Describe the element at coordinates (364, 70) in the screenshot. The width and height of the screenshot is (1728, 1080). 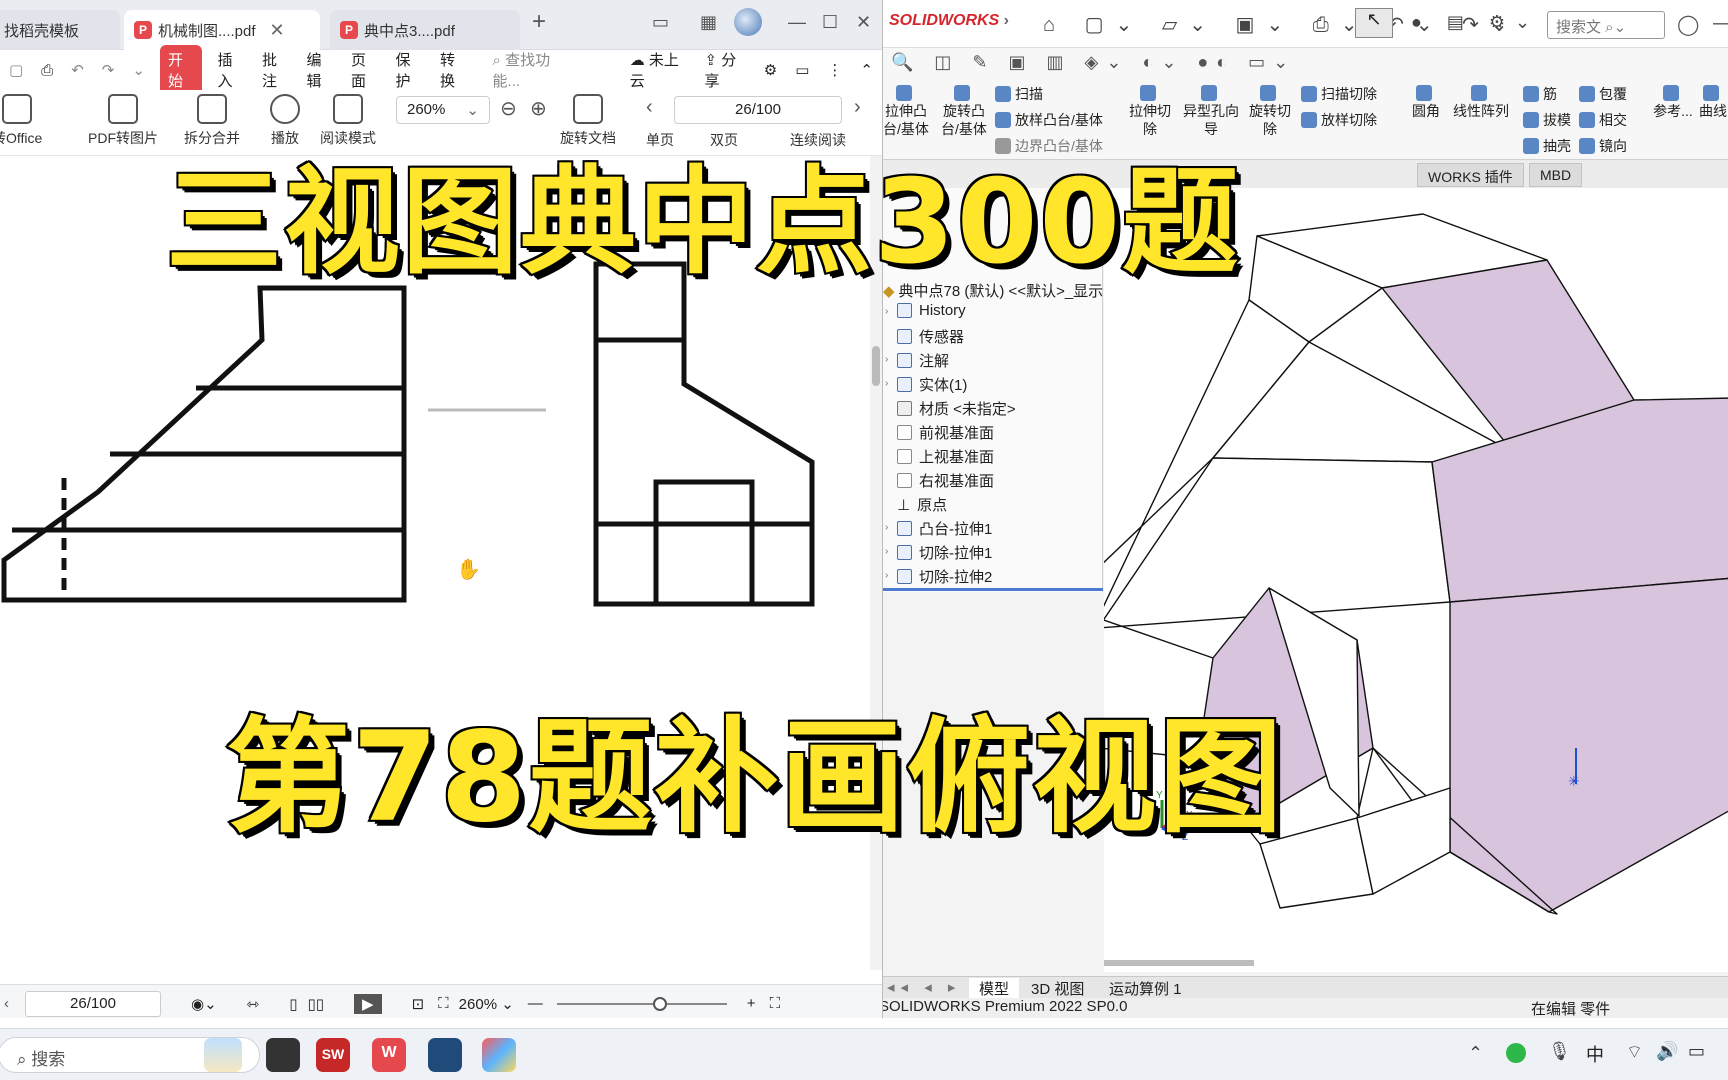
I see `menu-page: 页面` at that location.